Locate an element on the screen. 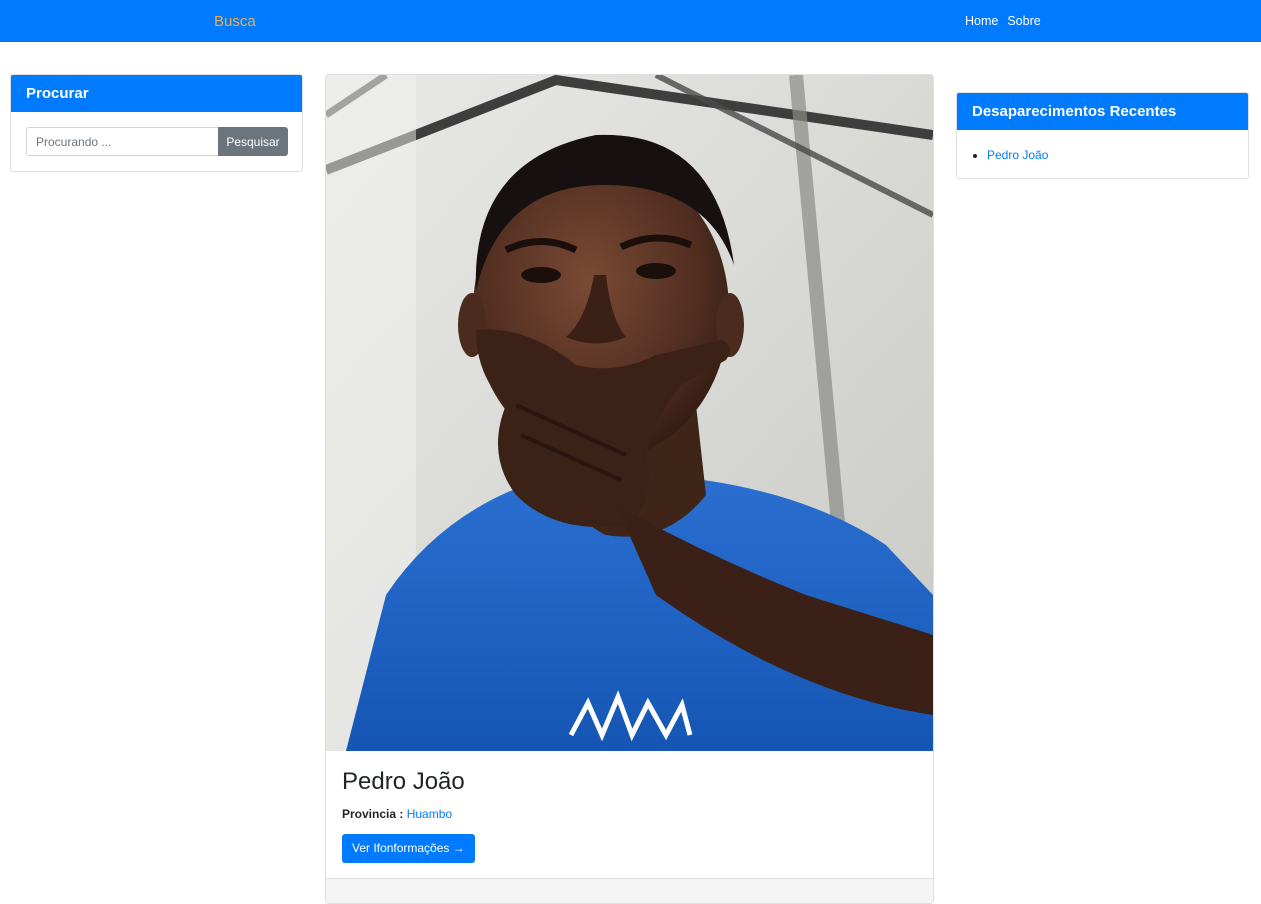 The image size is (1261, 904). list-item: Pedro João is located at coordinates (1017, 155).